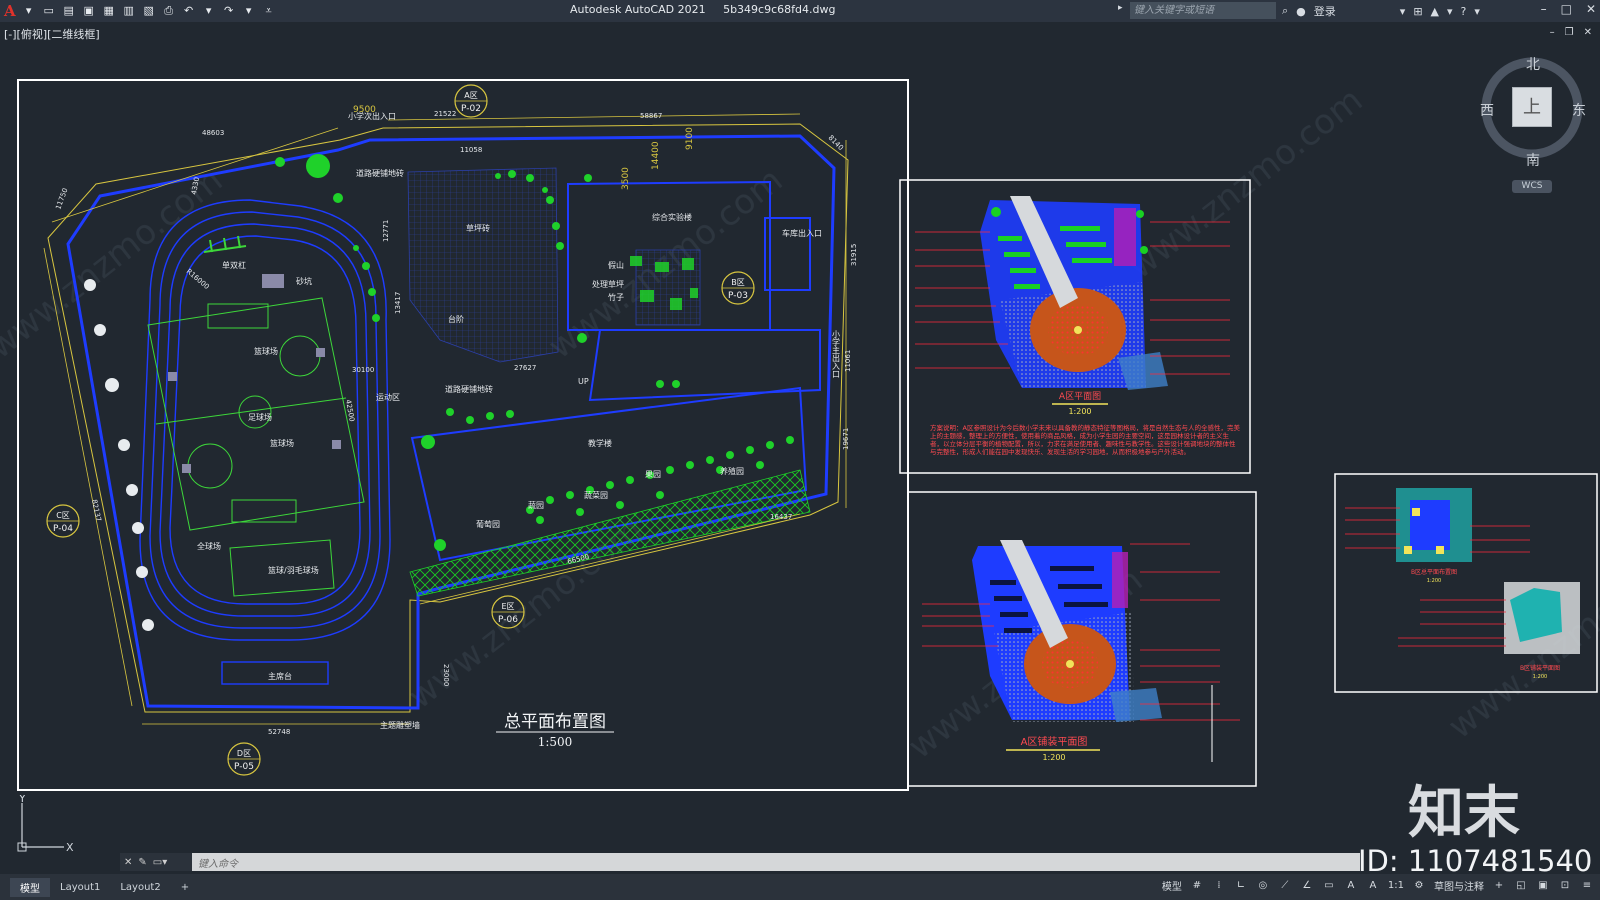 This screenshot has width=1600, height=900. Describe the element at coordinates (1285, 11) in the screenshot. I see `search-icon: ⌕` at that location.